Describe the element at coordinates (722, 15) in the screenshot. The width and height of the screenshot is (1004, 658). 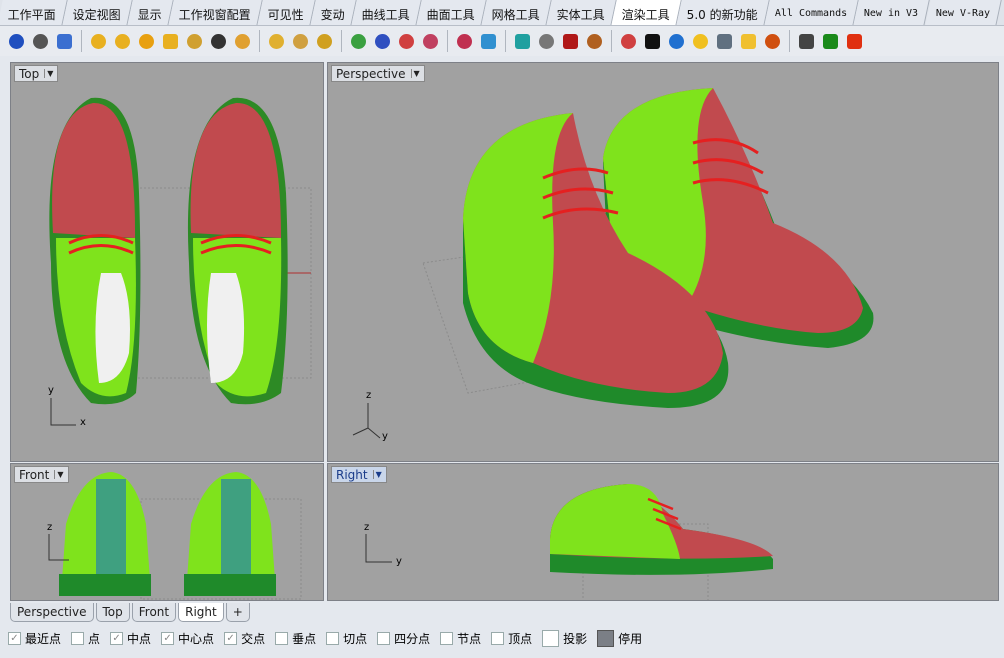
I see `tab-label: 5.0 的新功能` at that location.